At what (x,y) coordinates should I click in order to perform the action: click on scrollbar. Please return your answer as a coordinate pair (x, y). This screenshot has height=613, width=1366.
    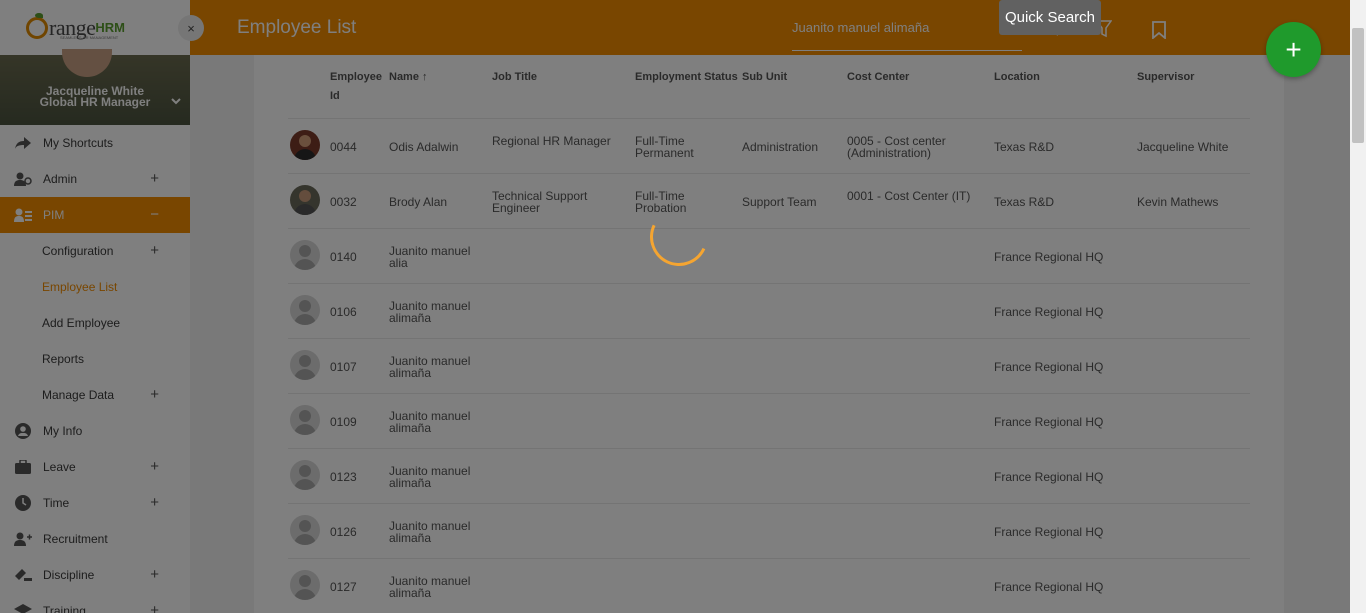
    Looking at the image, I should click on (1358, 306).